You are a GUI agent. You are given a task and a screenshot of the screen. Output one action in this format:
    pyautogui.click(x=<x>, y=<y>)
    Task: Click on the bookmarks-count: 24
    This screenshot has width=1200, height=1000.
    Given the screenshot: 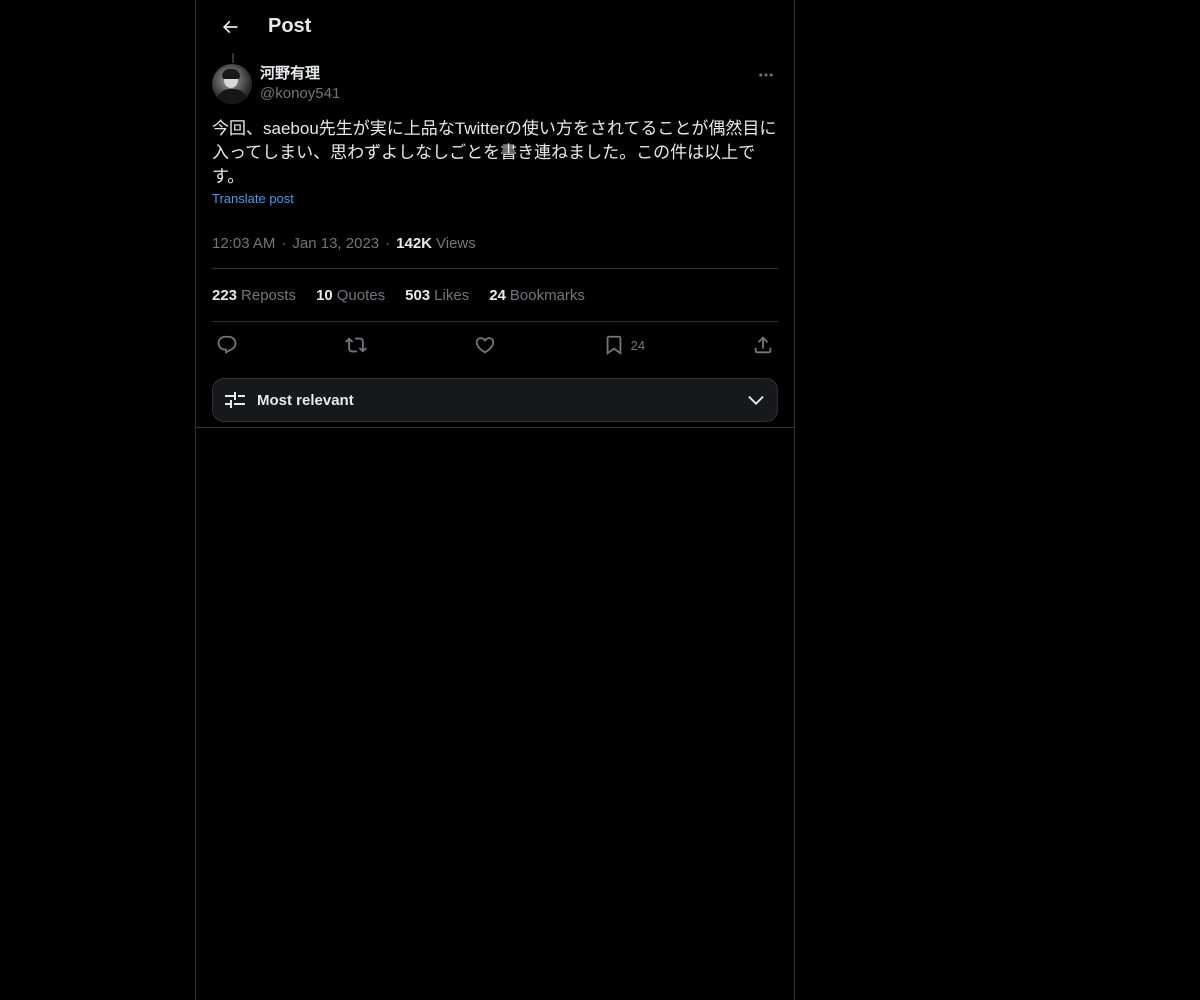 What is the action you would take?
    pyautogui.click(x=497, y=295)
    